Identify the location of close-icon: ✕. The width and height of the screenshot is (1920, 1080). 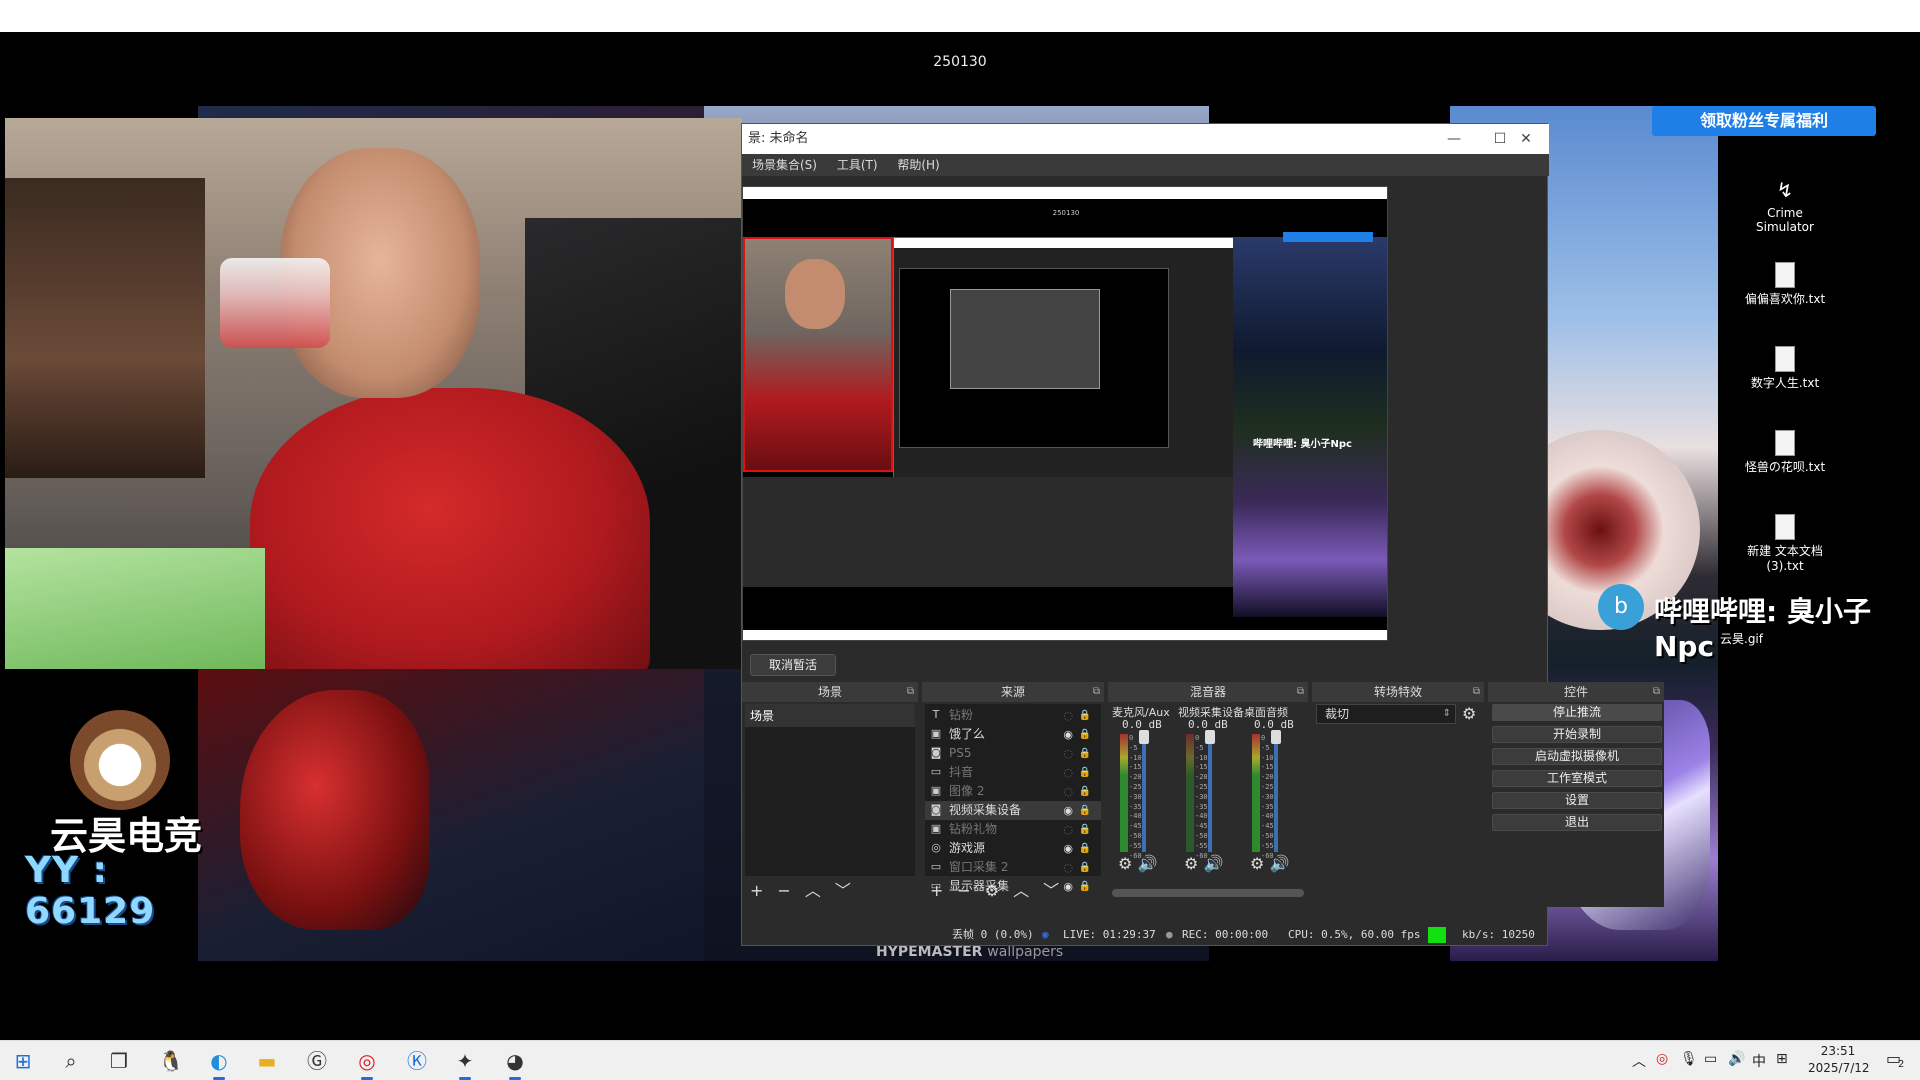
(1526, 139).